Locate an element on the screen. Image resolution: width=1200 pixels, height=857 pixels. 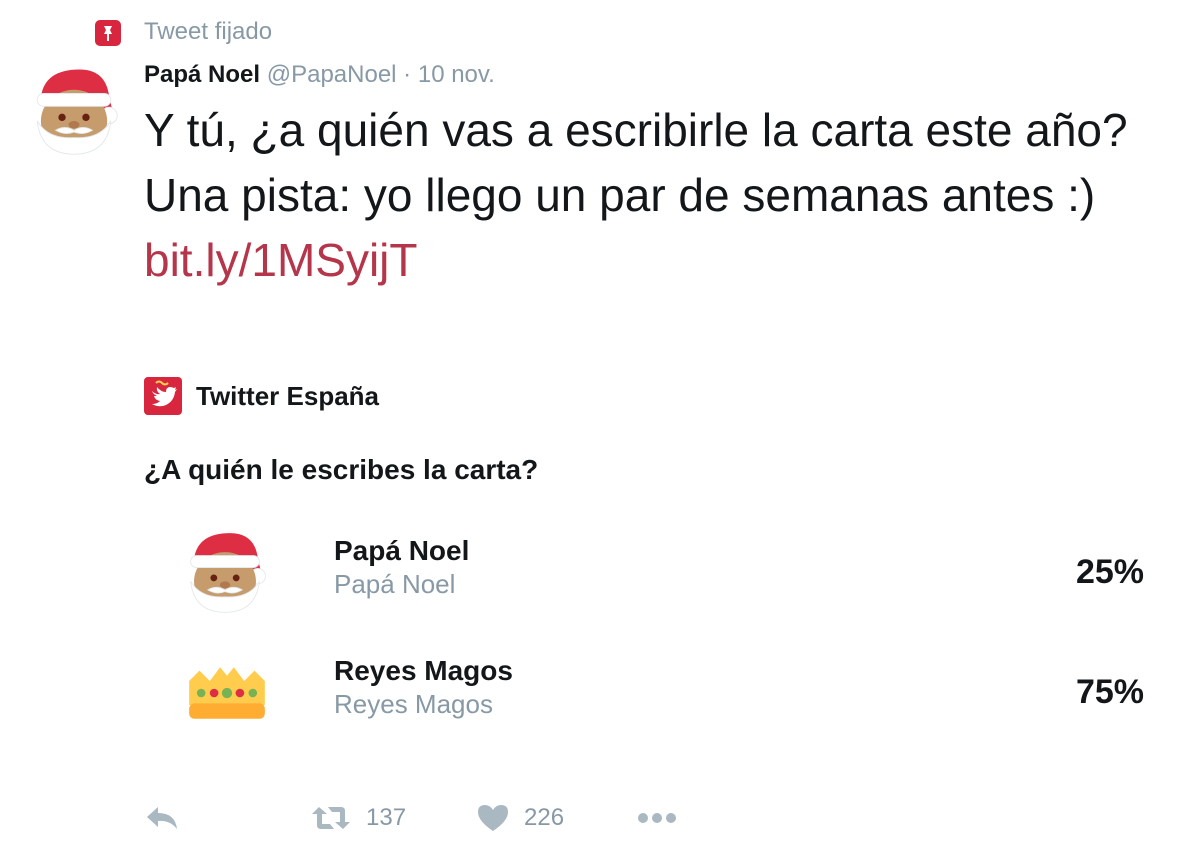
twitter-espana-logo-icon is located at coordinates (163, 396).